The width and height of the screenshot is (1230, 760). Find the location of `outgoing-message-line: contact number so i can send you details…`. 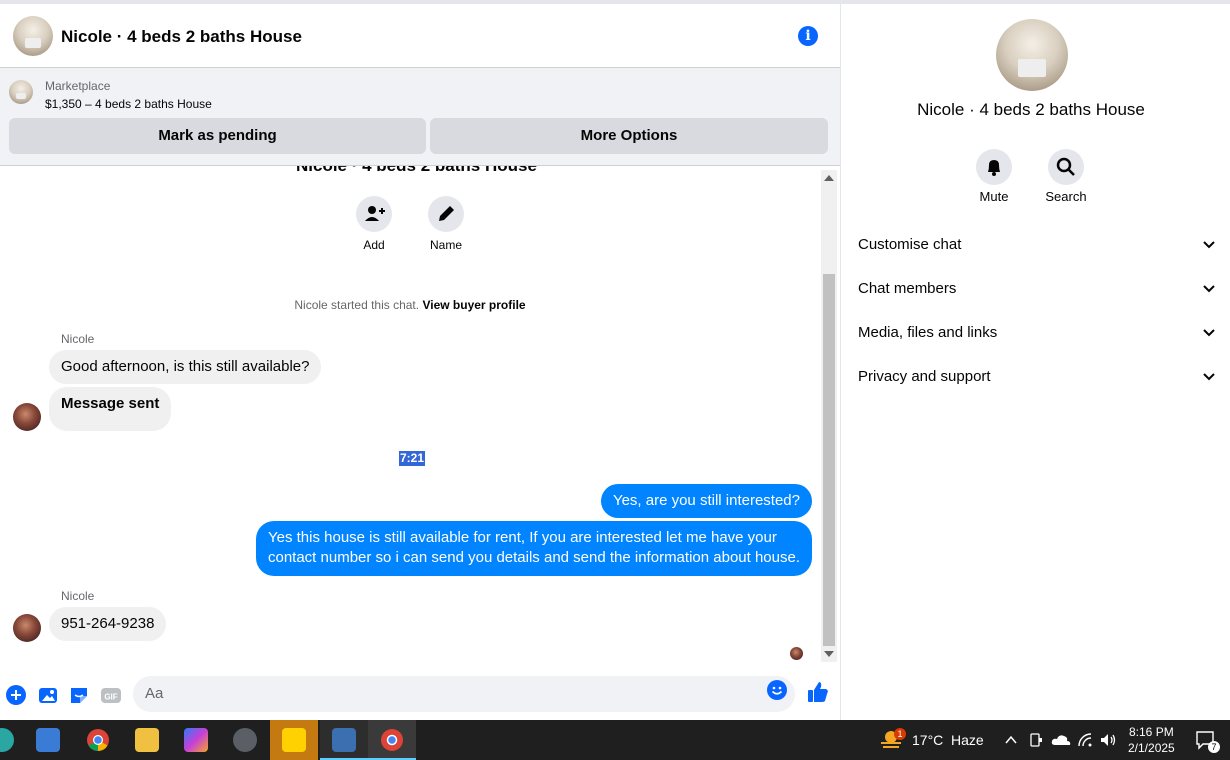

outgoing-message-line: contact number so i can send you details… is located at coordinates (533, 557).